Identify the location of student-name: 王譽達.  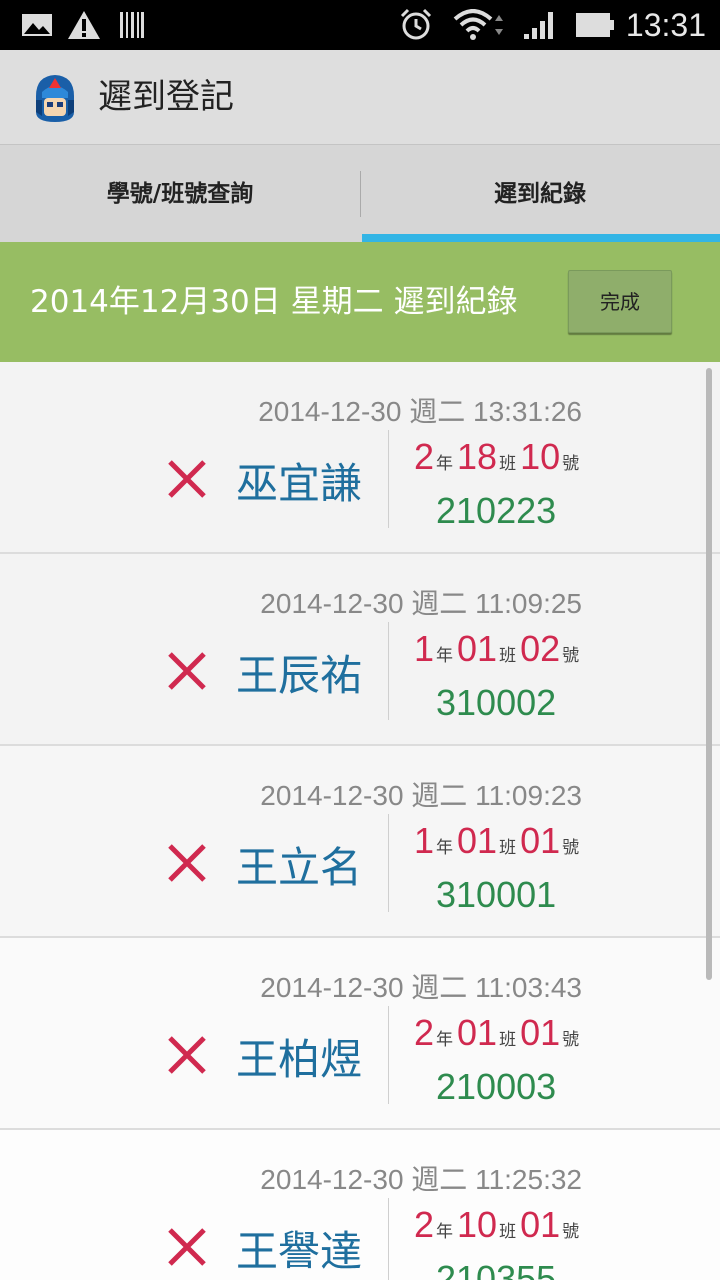
(299, 1251).